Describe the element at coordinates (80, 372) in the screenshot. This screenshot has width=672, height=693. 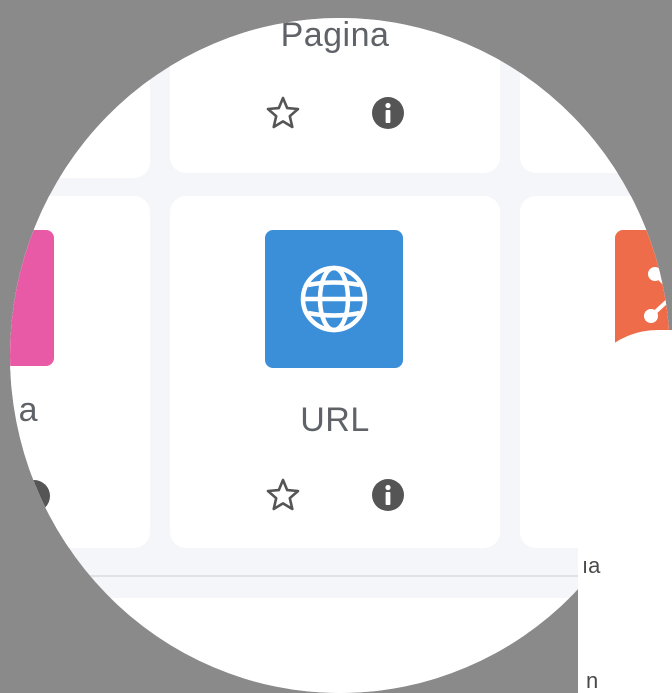
I see `activity-card-left-middle: a` at that location.